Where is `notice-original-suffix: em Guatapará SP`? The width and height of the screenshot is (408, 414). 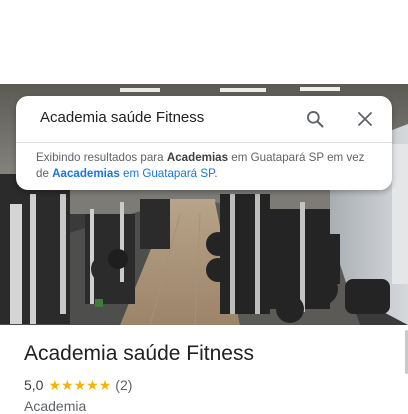
notice-original-suffix: em Guatapará SP is located at coordinates (167, 173).